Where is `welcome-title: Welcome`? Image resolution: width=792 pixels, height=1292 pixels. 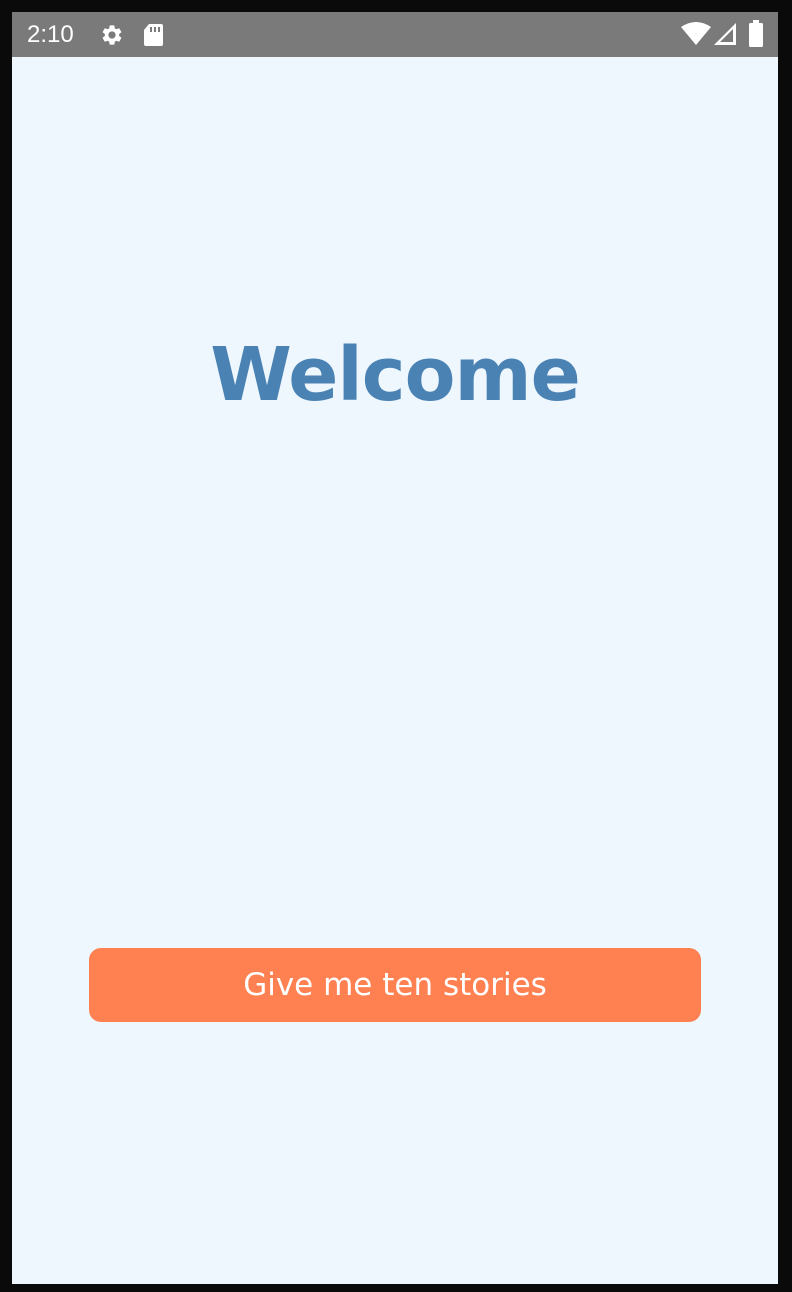 welcome-title: Welcome is located at coordinates (395, 375).